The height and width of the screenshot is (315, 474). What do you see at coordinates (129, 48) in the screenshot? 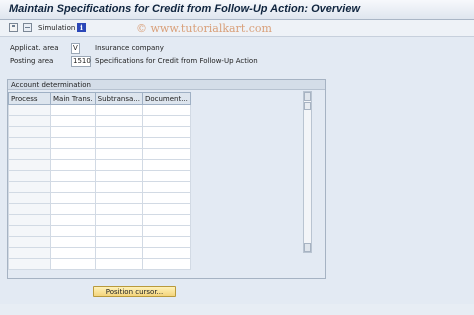
I see `applicat-area-description: Insurance company` at bounding box center [129, 48].